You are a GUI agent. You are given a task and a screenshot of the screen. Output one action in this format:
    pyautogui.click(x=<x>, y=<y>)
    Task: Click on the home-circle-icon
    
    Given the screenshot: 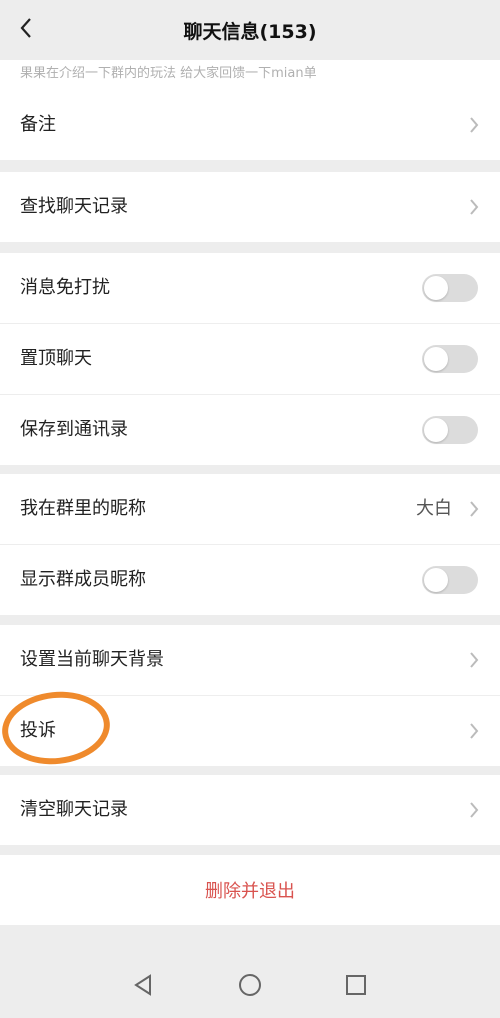 What is the action you would take?
    pyautogui.click(x=250, y=985)
    